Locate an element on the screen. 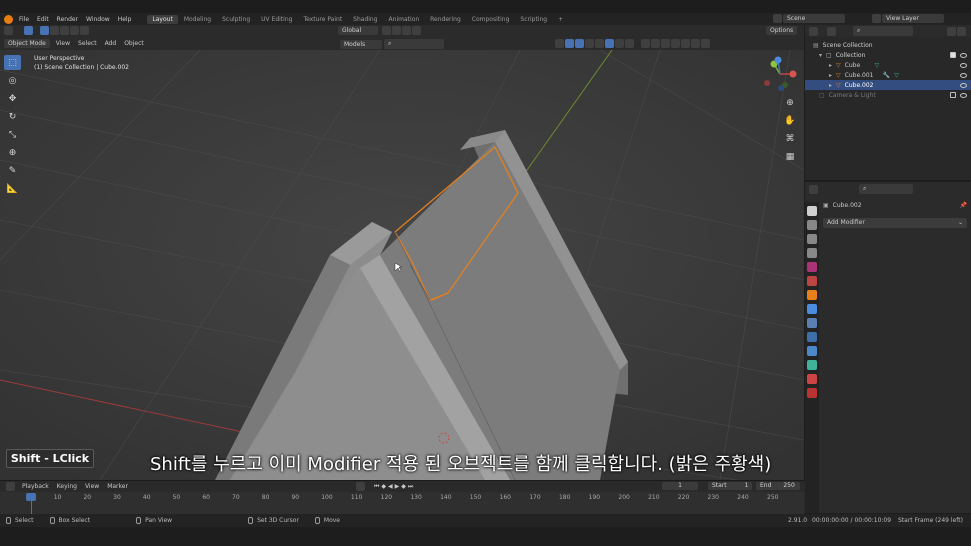 The height and width of the screenshot is (546, 971). tab-animation: Animation is located at coordinates (404, 19).